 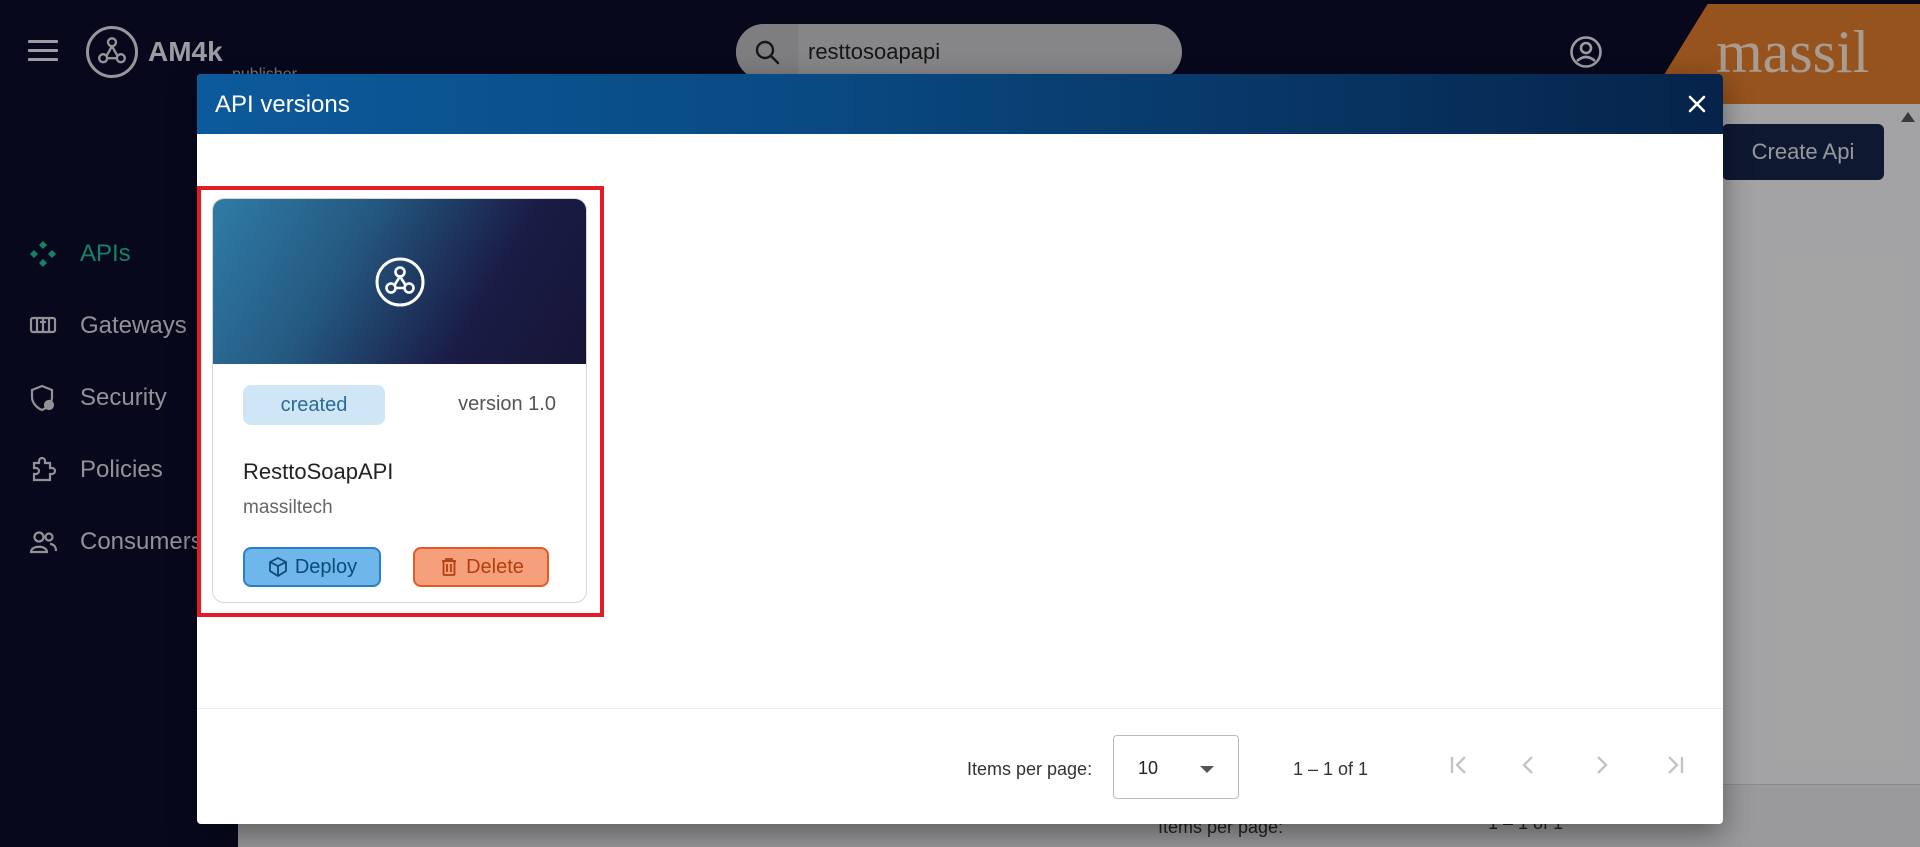 I want to click on page-range-label: 1 – 1 of 1, so click(x=1331, y=769).